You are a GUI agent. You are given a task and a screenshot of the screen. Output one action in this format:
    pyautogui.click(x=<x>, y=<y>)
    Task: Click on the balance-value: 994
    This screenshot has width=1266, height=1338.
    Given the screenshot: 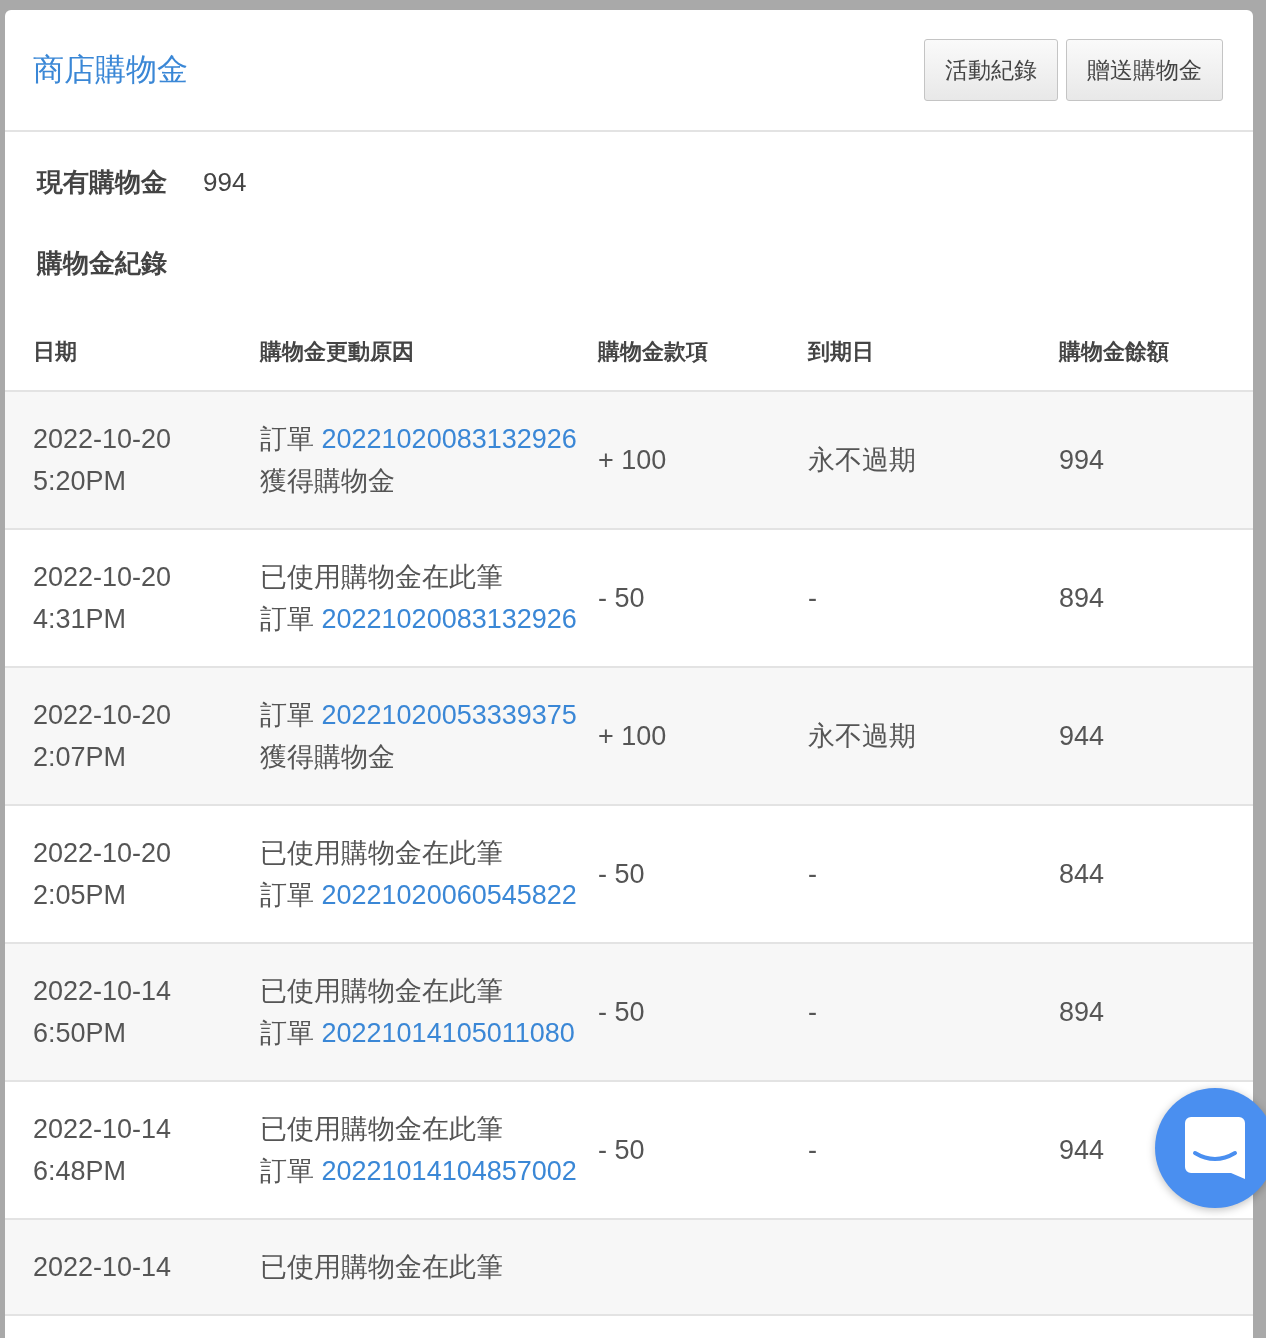 What is the action you would take?
    pyautogui.click(x=225, y=182)
    